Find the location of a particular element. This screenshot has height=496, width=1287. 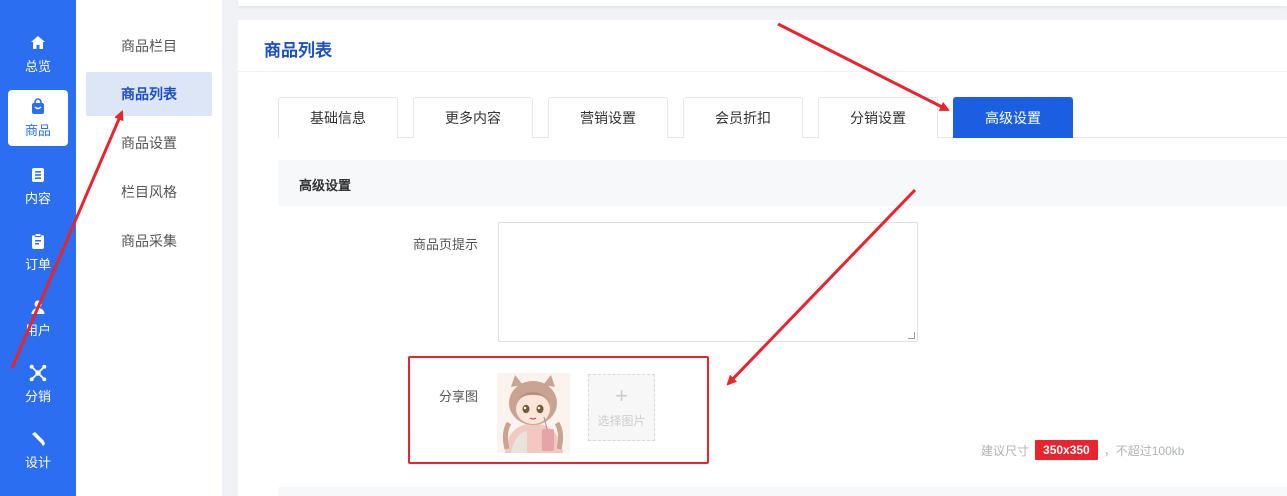

select-image-label: 选择图片 is located at coordinates (621, 421).